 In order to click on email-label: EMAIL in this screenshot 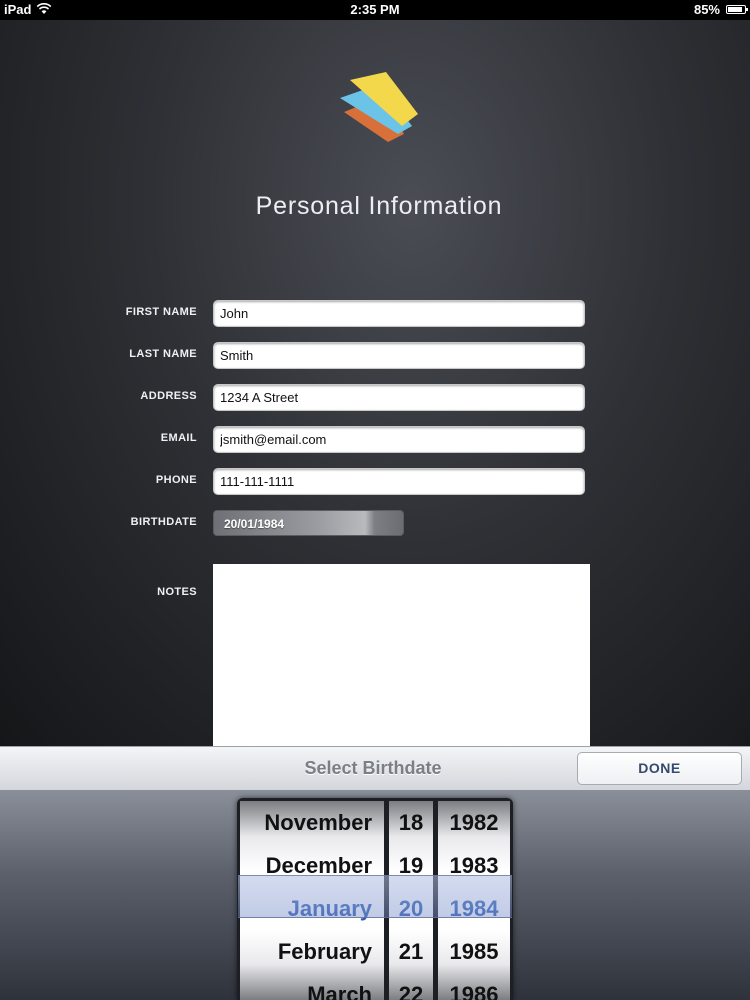, I will do `click(178, 438)`.